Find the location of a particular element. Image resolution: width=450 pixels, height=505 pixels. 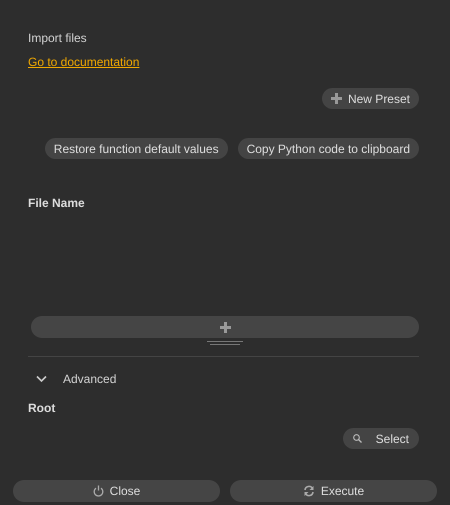

close-button: Close is located at coordinates (116, 491).